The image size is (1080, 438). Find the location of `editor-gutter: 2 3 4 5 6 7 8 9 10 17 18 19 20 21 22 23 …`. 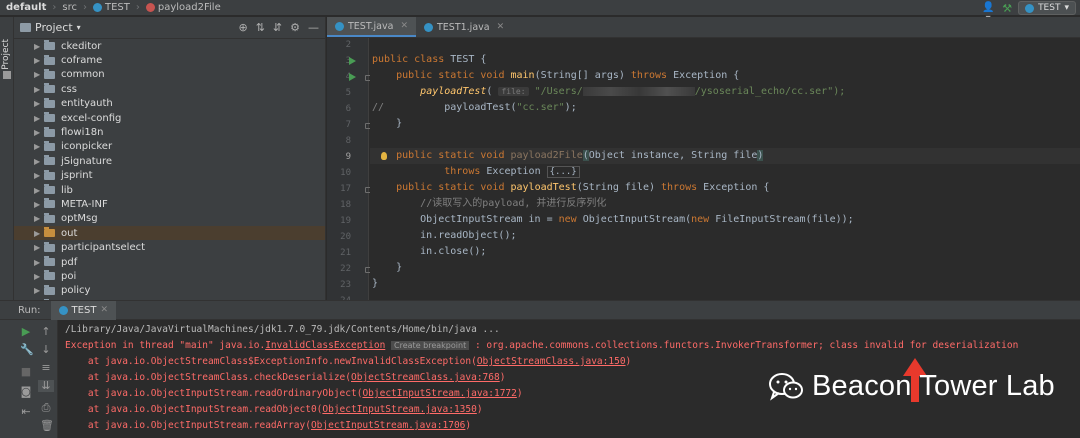

editor-gutter: 2 3 4 5 6 7 8 9 10 17 18 19 20 21 22 23 … is located at coordinates (349, 172).